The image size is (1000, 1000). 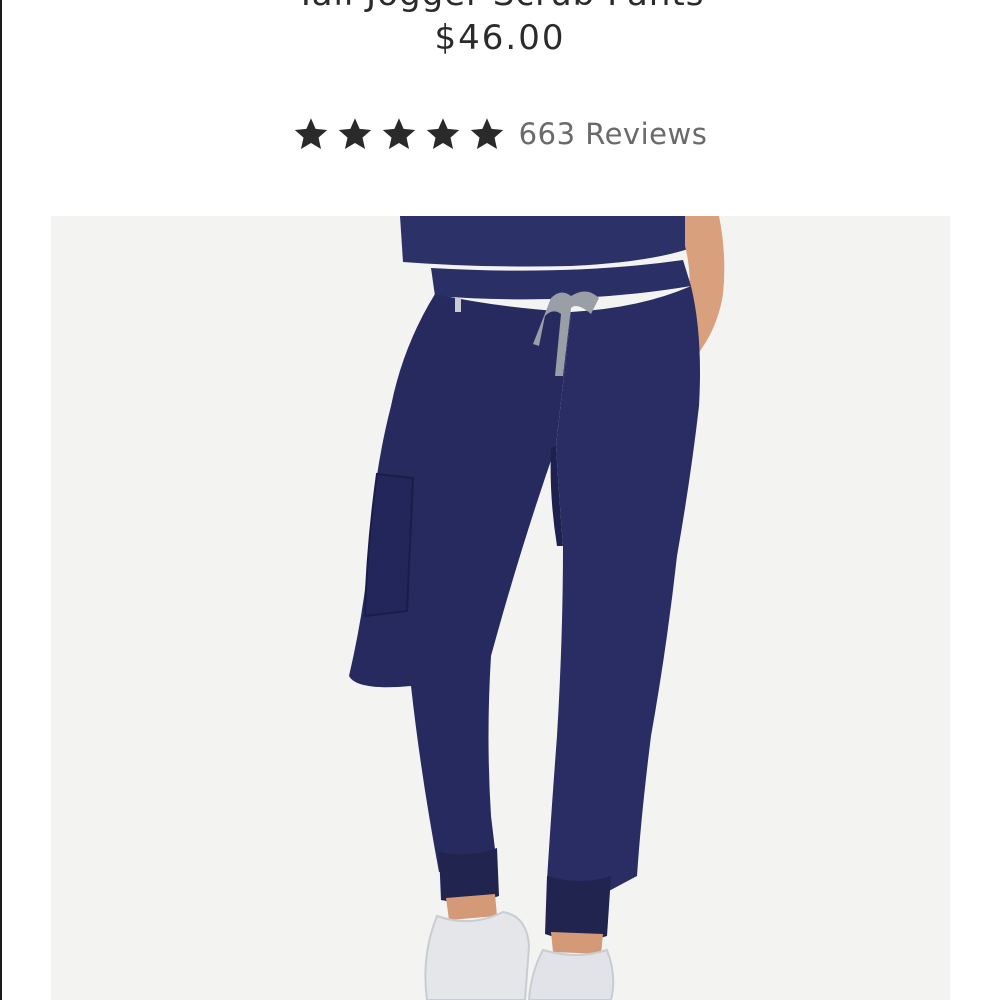 I want to click on cargo-pocket, so click(x=389, y=545).